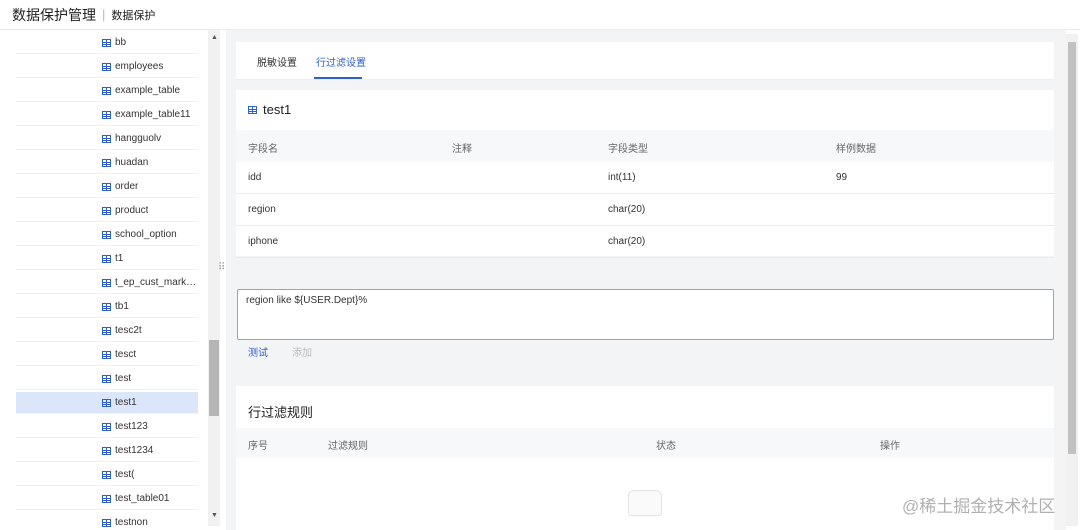  I want to click on column-header: 样例数据, so click(856, 149).